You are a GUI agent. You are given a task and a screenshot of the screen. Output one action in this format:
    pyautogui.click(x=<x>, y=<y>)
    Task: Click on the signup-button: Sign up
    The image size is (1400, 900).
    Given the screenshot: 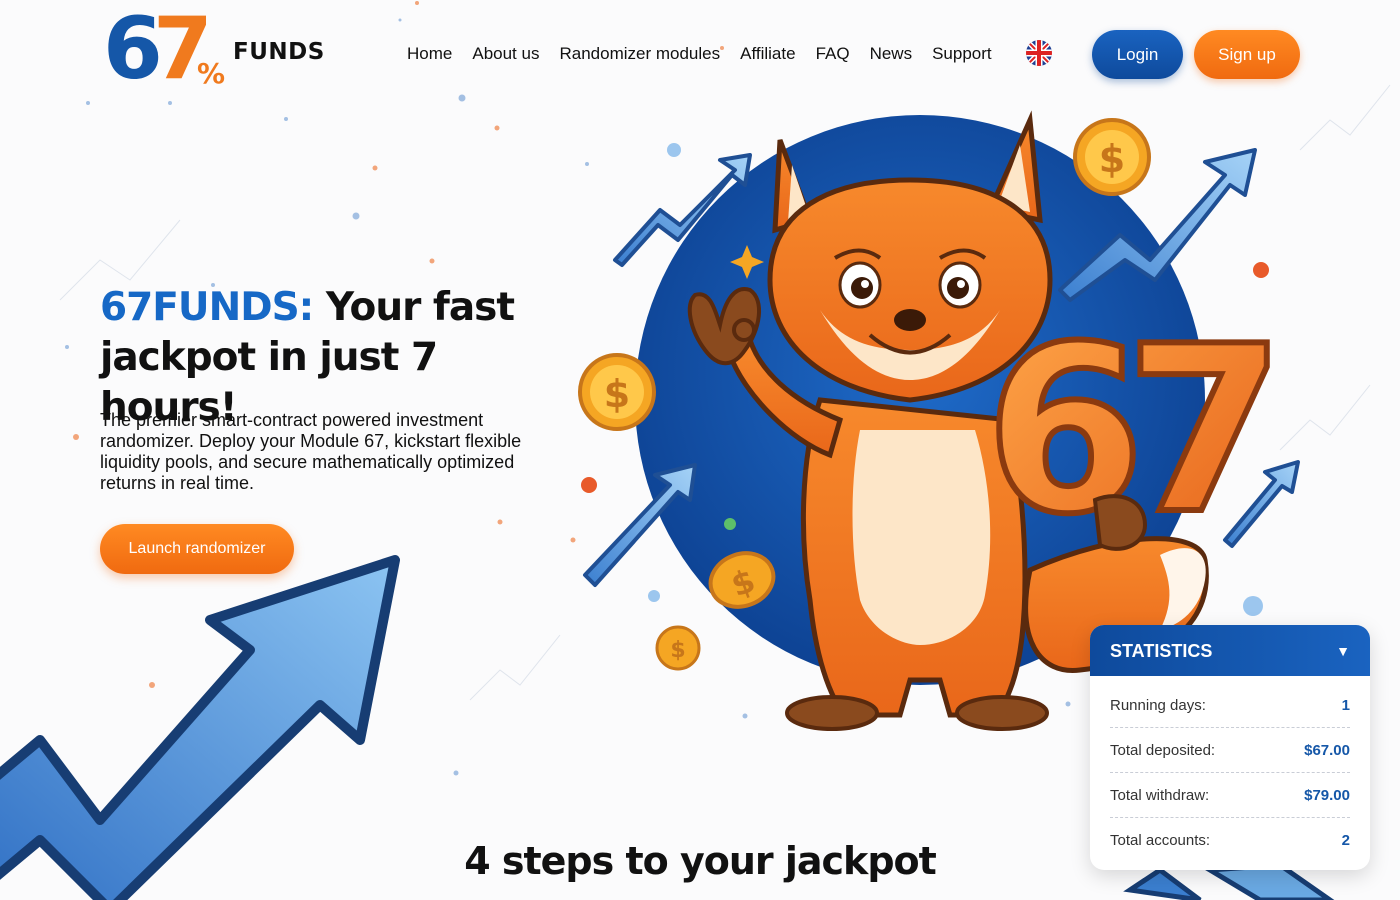 What is the action you would take?
    pyautogui.click(x=1247, y=54)
    